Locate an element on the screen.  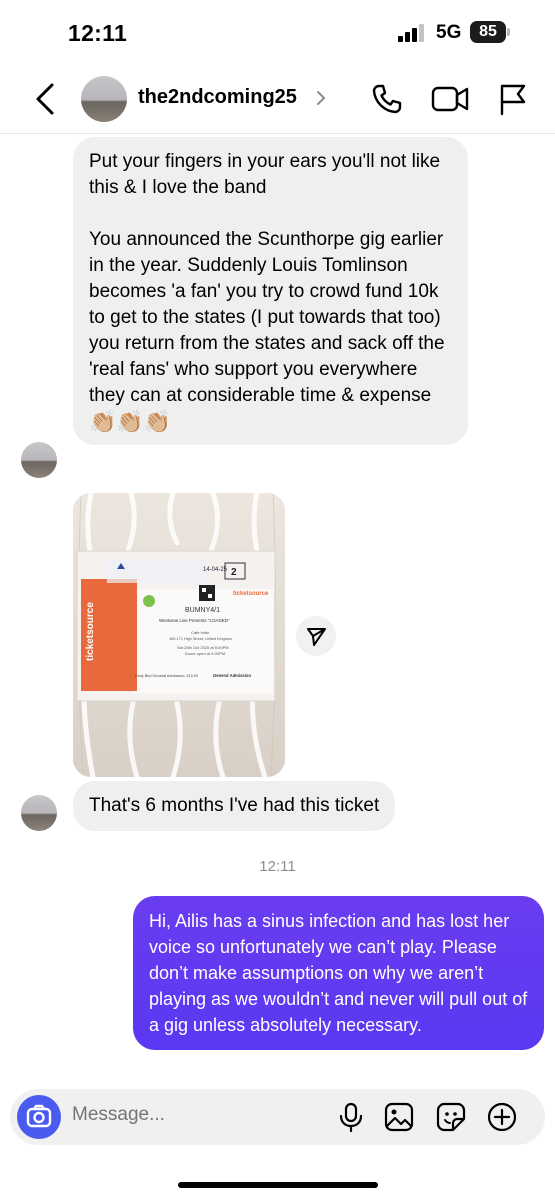
ticket-venue: Cafe Indie is located at coordinates (200, 632).